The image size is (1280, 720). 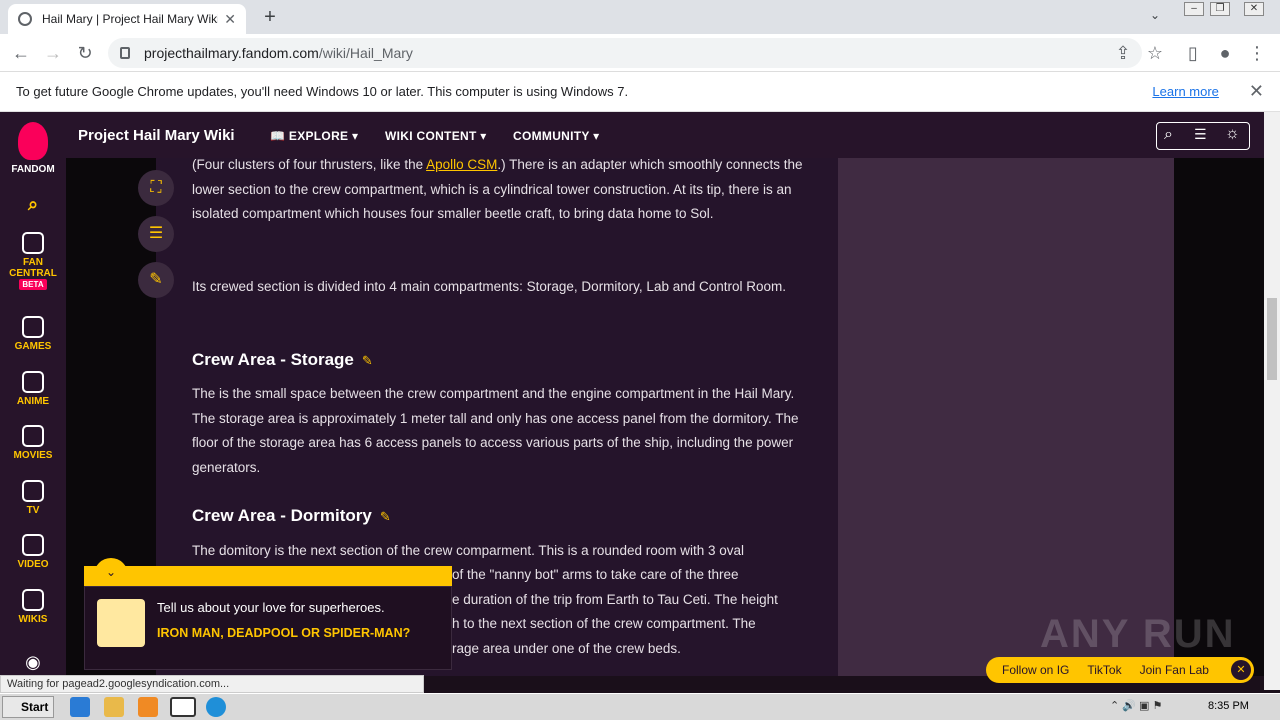 I want to click on rail-games: GAMES, so click(x=33, y=334).